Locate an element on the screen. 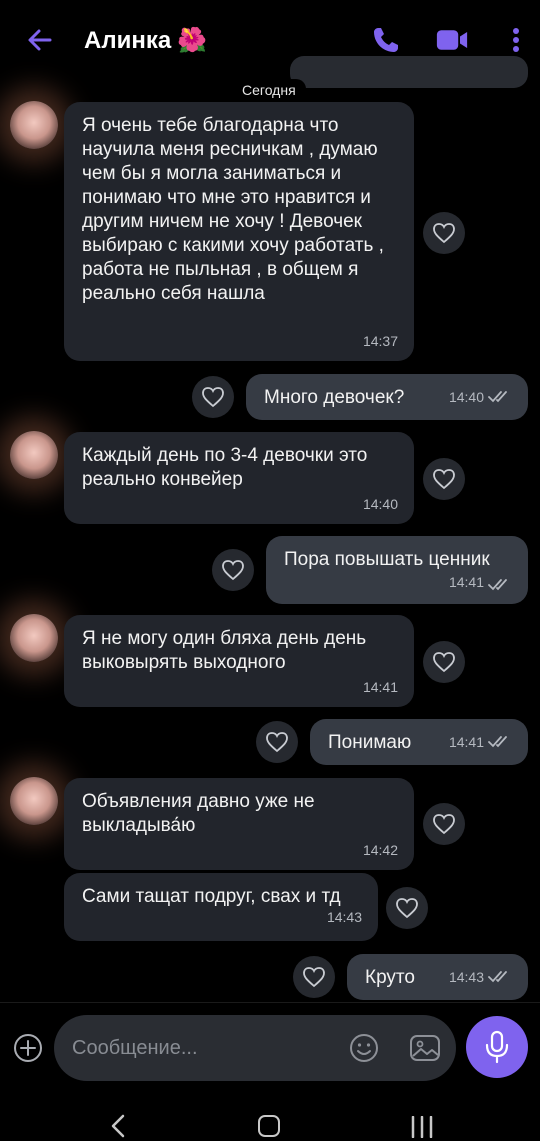 Image resolution: width=540 pixels, height=1141 pixels. arrow-left-icon is located at coordinates (40, 40).